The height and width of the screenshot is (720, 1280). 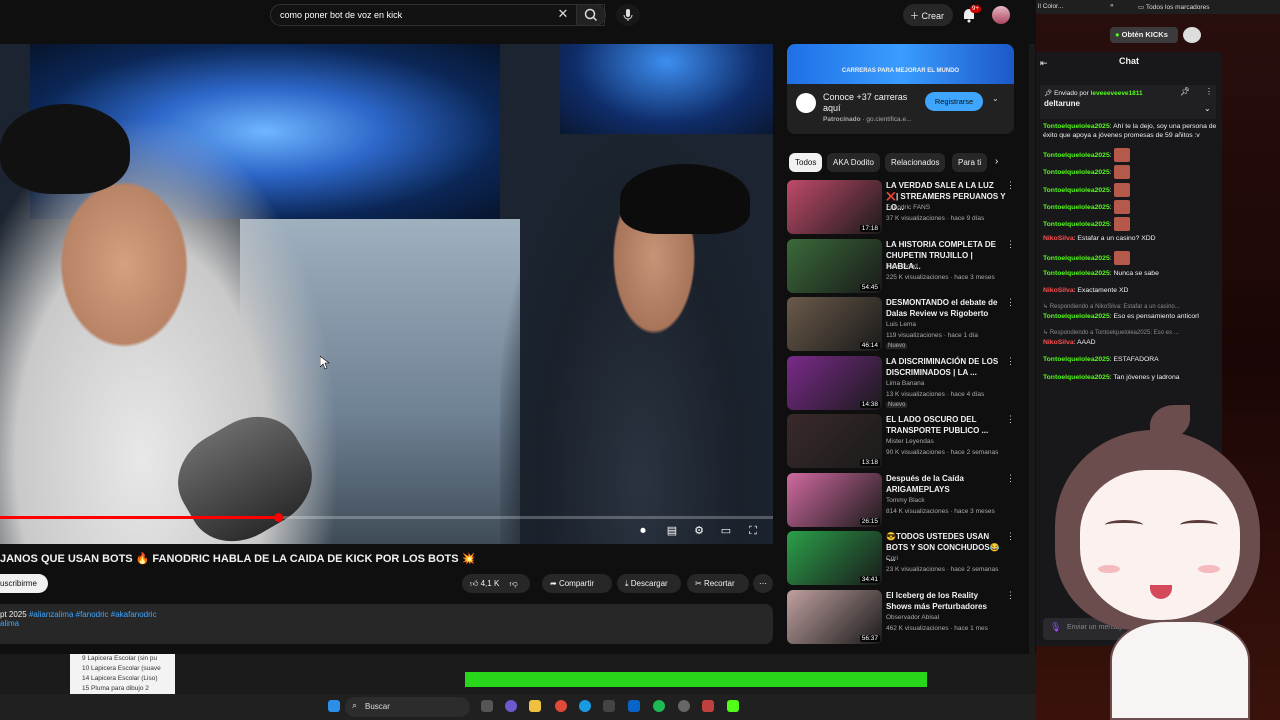 I want to click on clip-button: ✂ Recortar, so click(x=718, y=583).